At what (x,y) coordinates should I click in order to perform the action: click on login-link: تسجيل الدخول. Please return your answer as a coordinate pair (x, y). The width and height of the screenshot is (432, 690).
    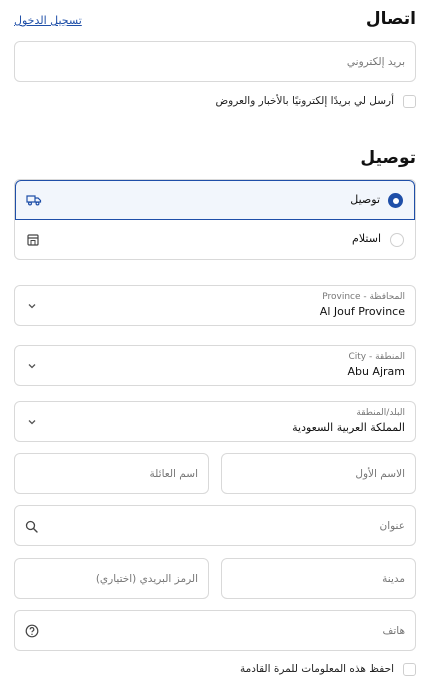
    Looking at the image, I should click on (48, 20).